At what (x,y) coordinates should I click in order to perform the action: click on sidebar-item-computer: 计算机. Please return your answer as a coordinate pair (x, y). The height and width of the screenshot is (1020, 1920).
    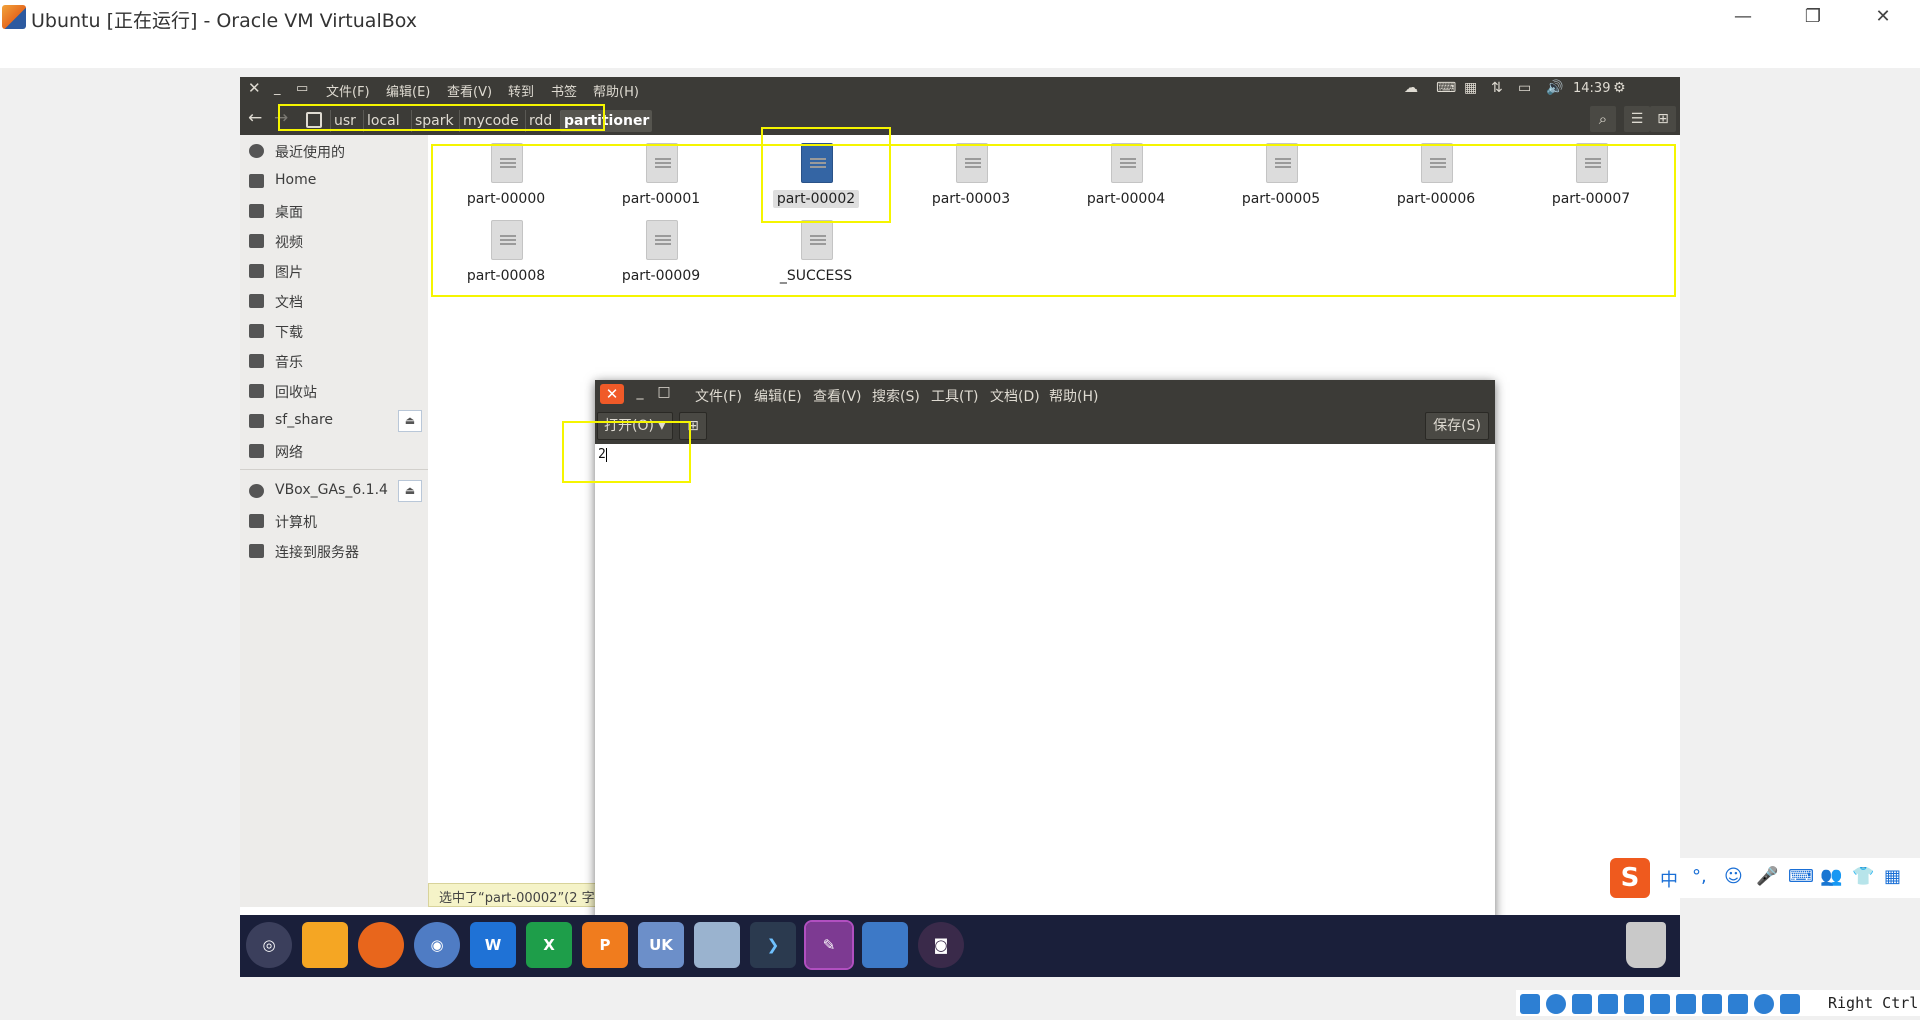
    Looking at the image, I should click on (334, 521).